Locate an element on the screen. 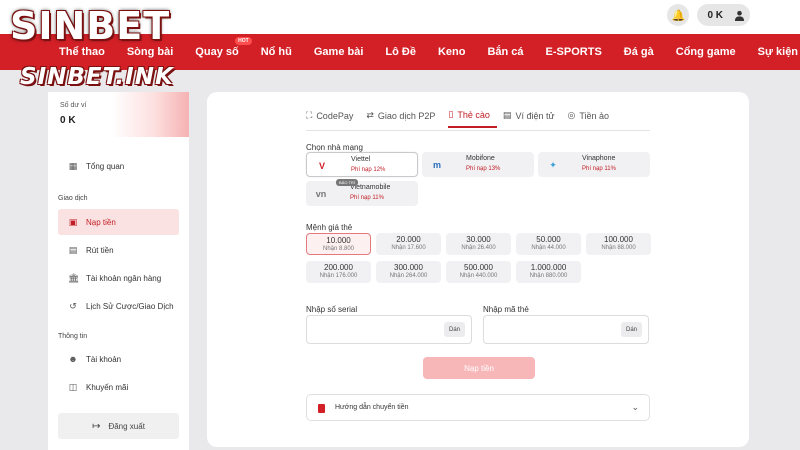 The height and width of the screenshot is (450, 800). hot-badge: HOT is located at coordinates (243, 41).